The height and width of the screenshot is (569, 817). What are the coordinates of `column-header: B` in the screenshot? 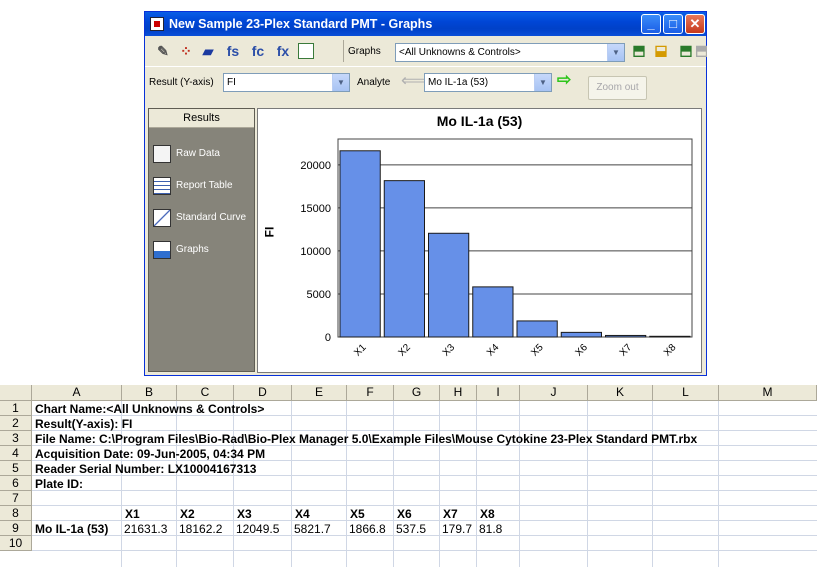 It's located at (149, 393).